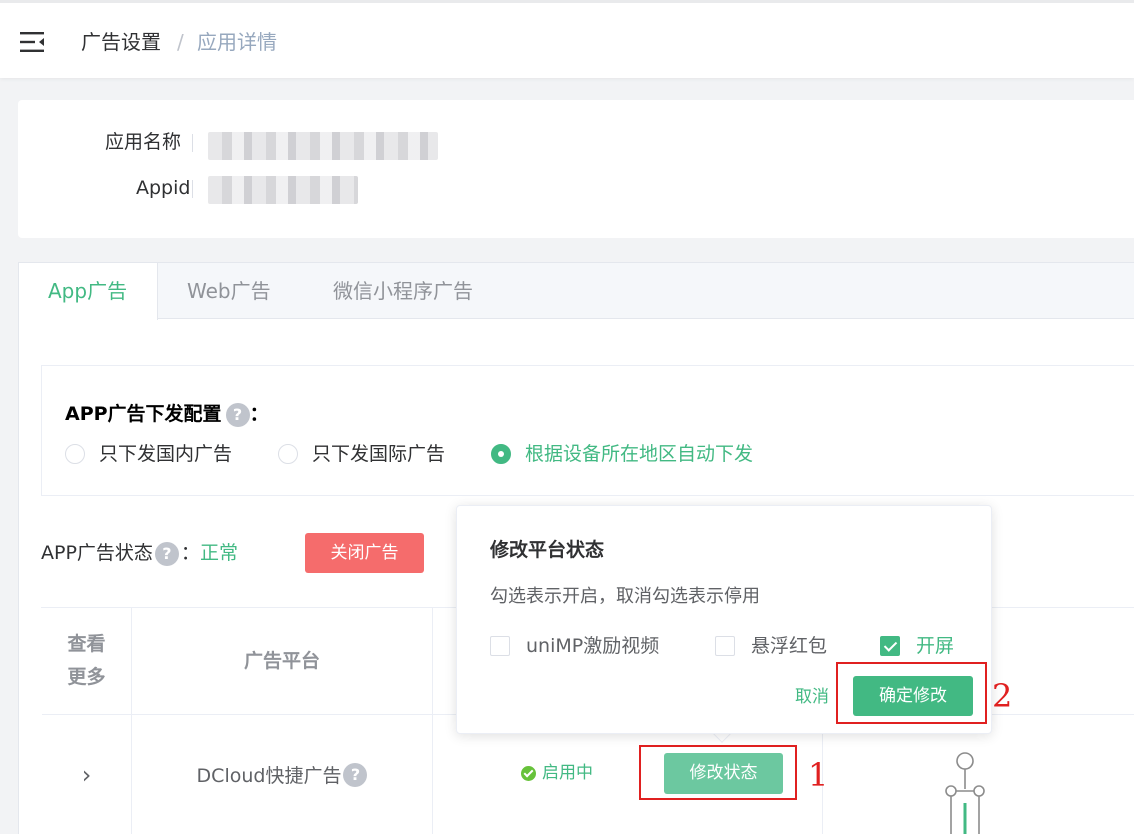 Image resolution: width=1134 pixels, height=834 pixels. What do you see at coordinates (364, 553) in the screenshot?
I see `close-ads-button: 关闭广告` at bounding box center [364, 553].